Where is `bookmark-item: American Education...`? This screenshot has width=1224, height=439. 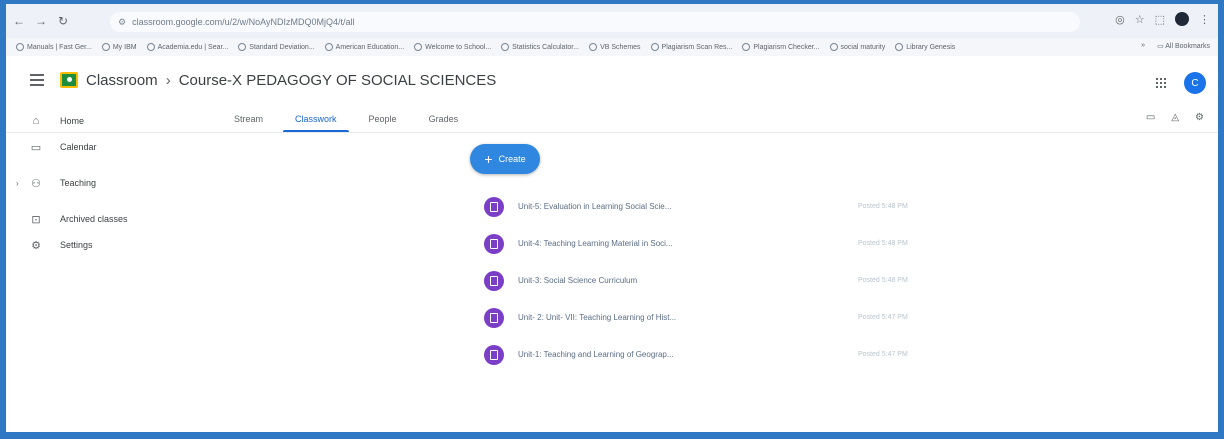 bookmark-item: American Education... is located at coordinates (364, 47).